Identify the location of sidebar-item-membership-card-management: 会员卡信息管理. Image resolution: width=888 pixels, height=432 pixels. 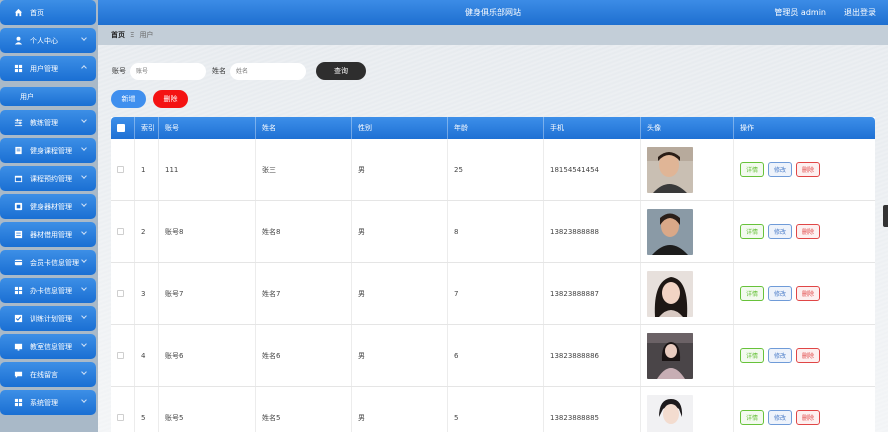
(48, 262).